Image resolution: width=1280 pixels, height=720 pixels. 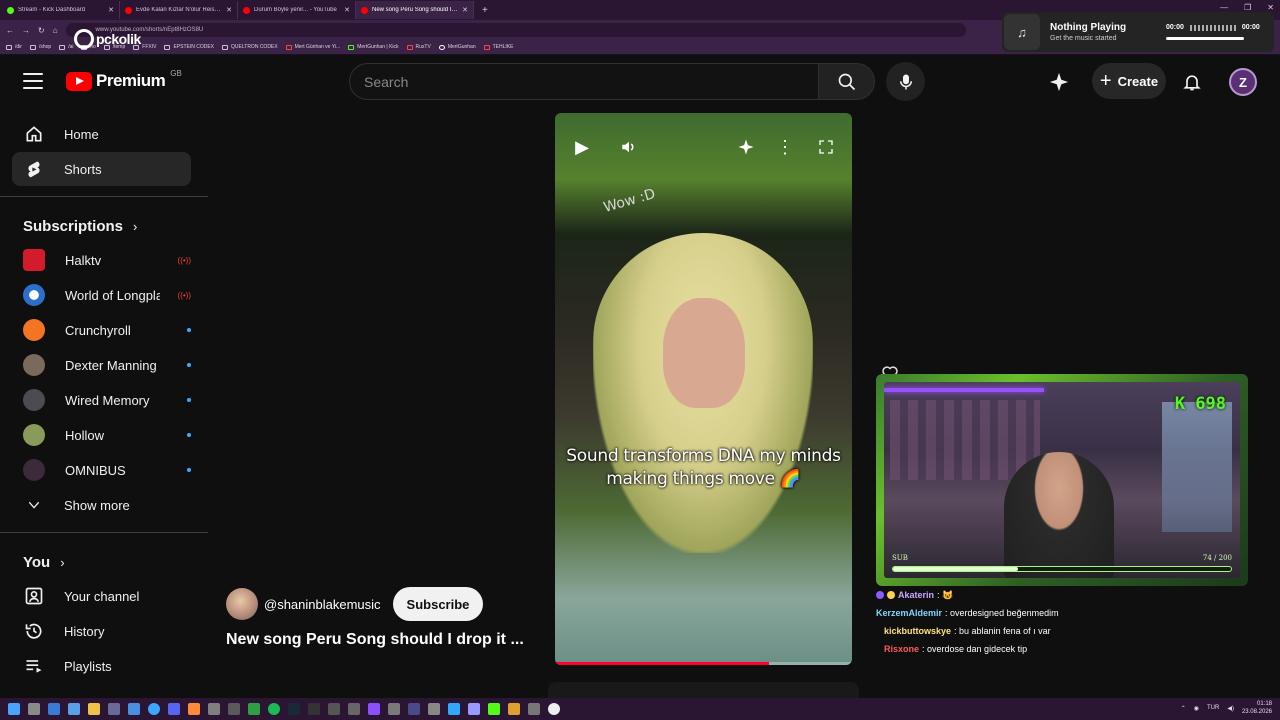 What do you see at coordinates (1247, 7) in the screenshot?
I see `restore-icon: ❐` at bounding box center [1247, 7].